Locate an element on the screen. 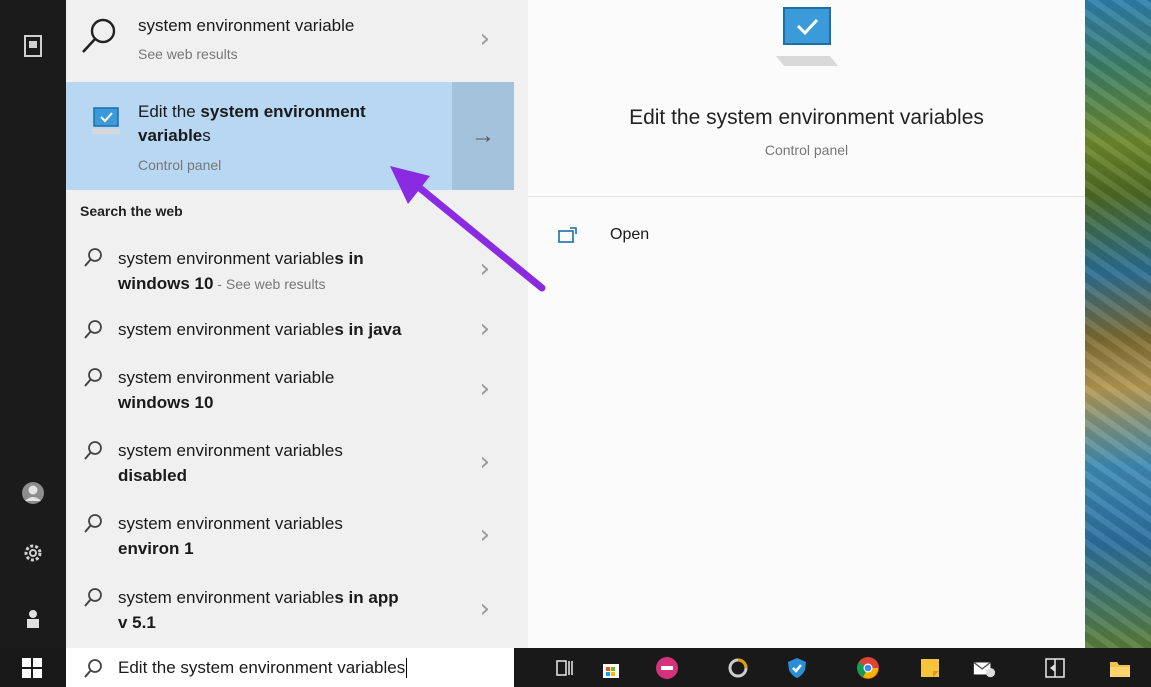  sticky-notes-icon is located at coordinates (930, 668).